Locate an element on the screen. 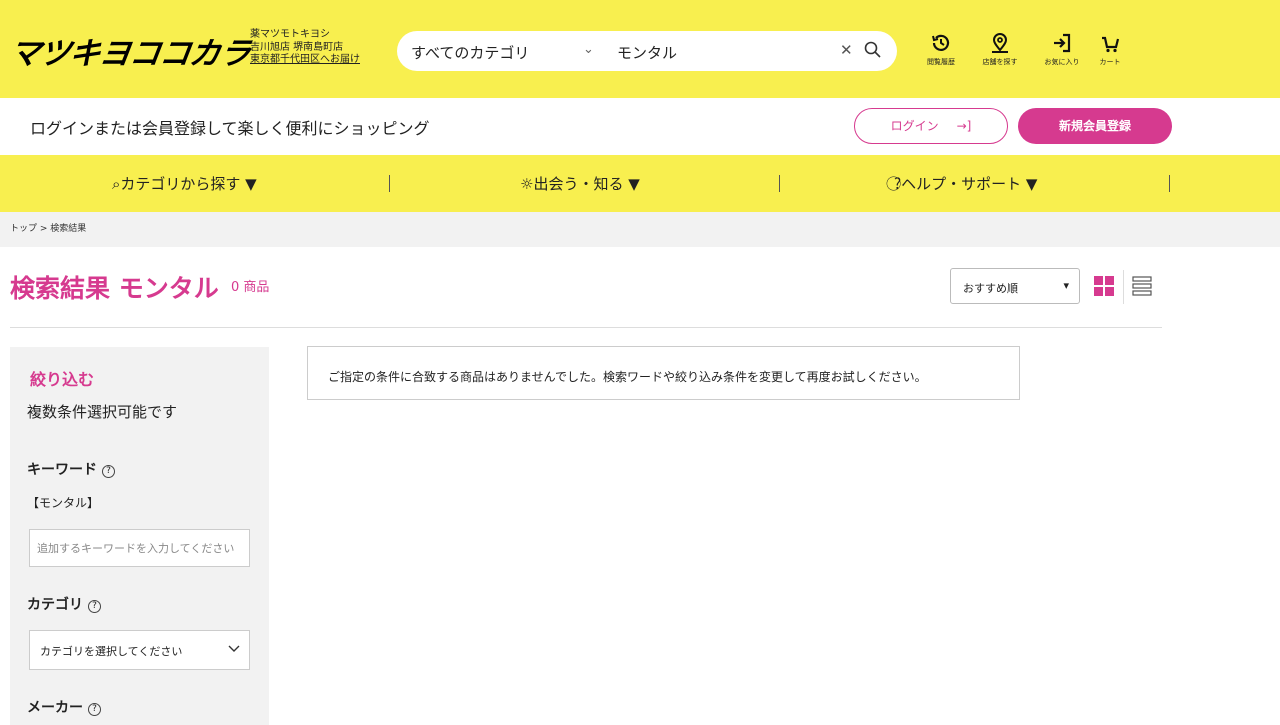 This screenshot has height=725, width=1280. clear-icon: ✕ is located at coordinates (846, 50).